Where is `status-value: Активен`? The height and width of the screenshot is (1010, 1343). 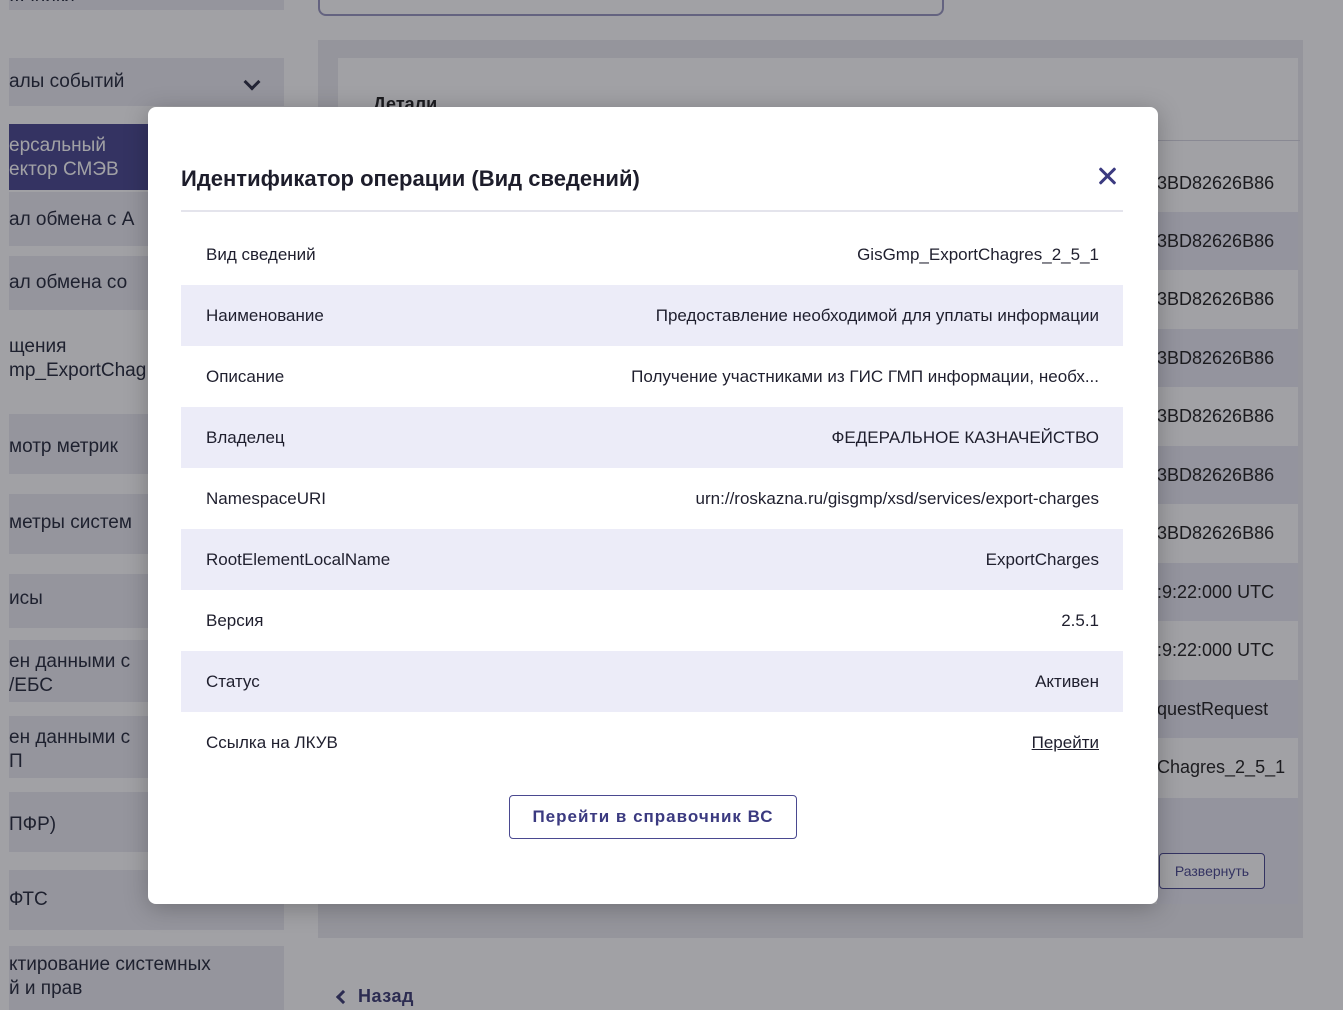 status-value: Активен is located at coordinates (1067, 681).